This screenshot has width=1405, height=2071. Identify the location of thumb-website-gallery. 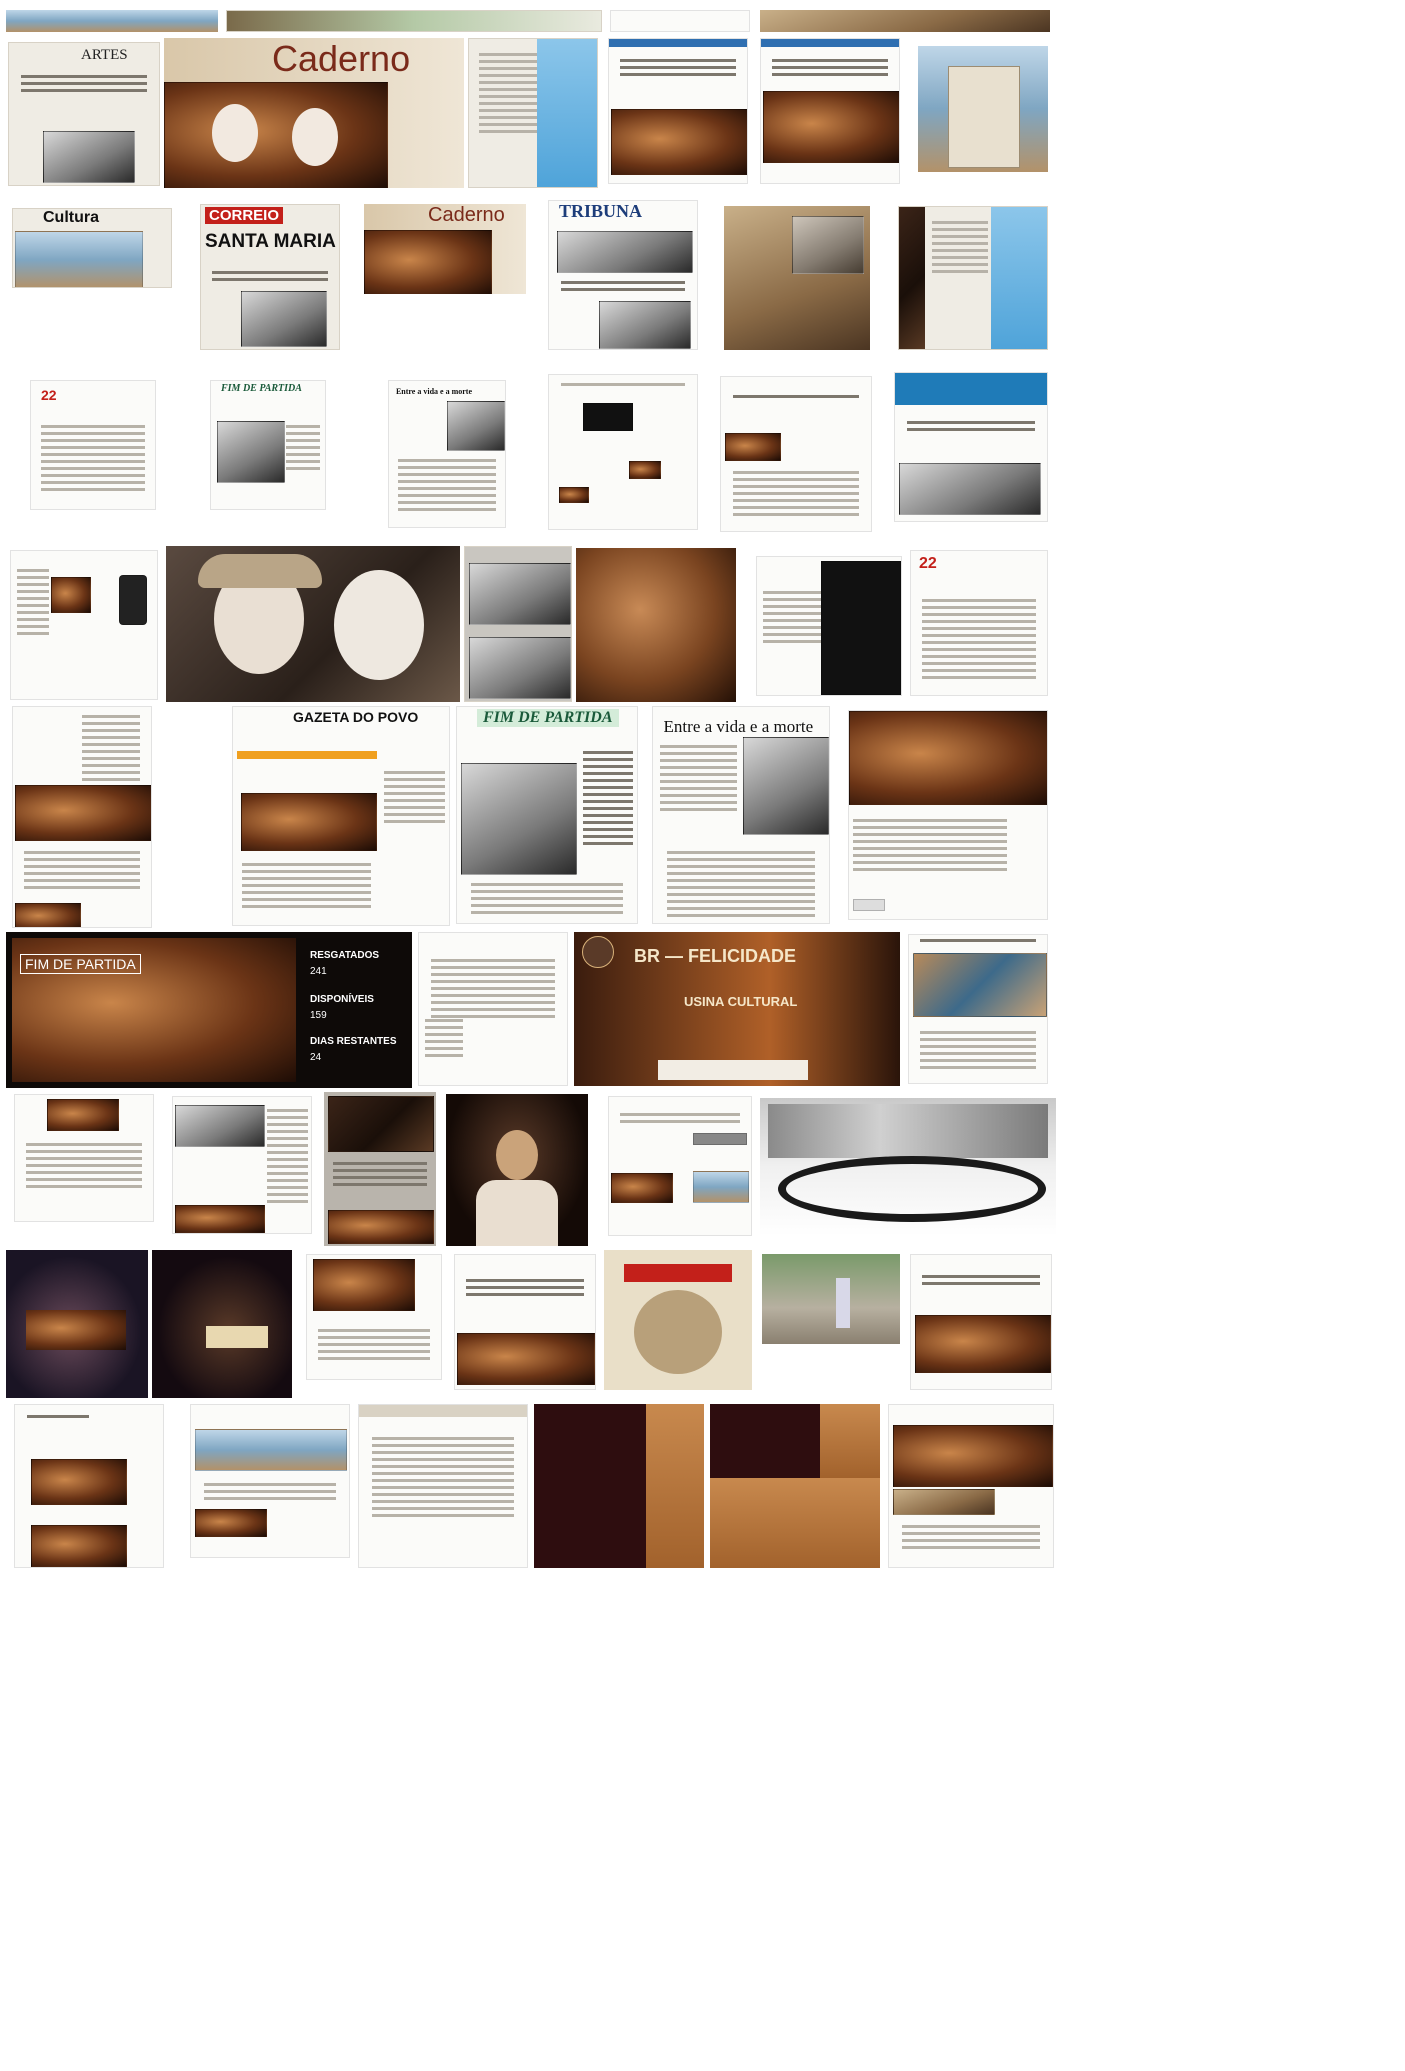
(270, 1481).